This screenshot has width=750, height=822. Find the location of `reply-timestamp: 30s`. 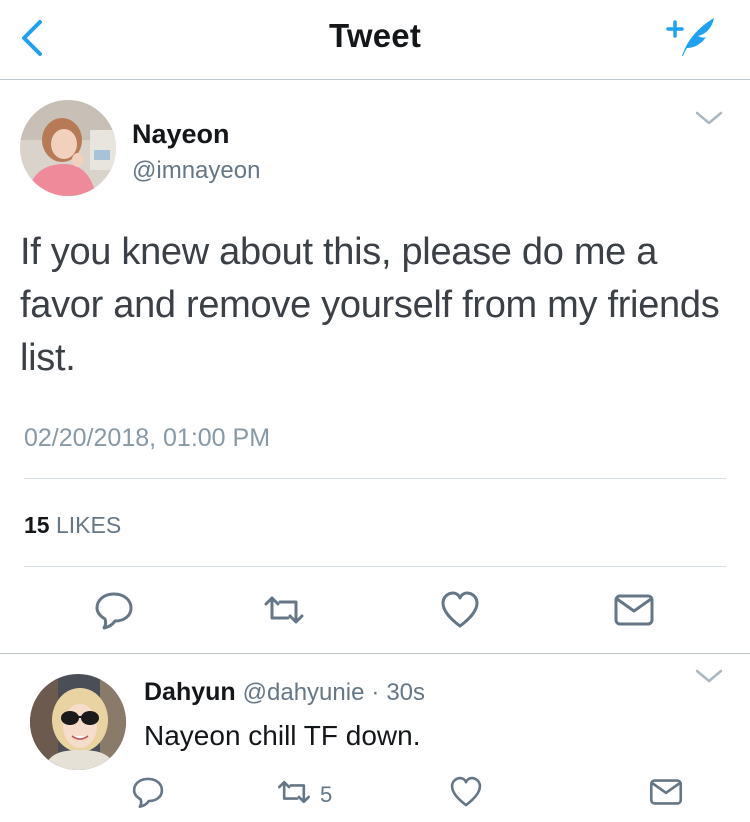

reply-timestamp: 30s is located at coordinates (406, 692).